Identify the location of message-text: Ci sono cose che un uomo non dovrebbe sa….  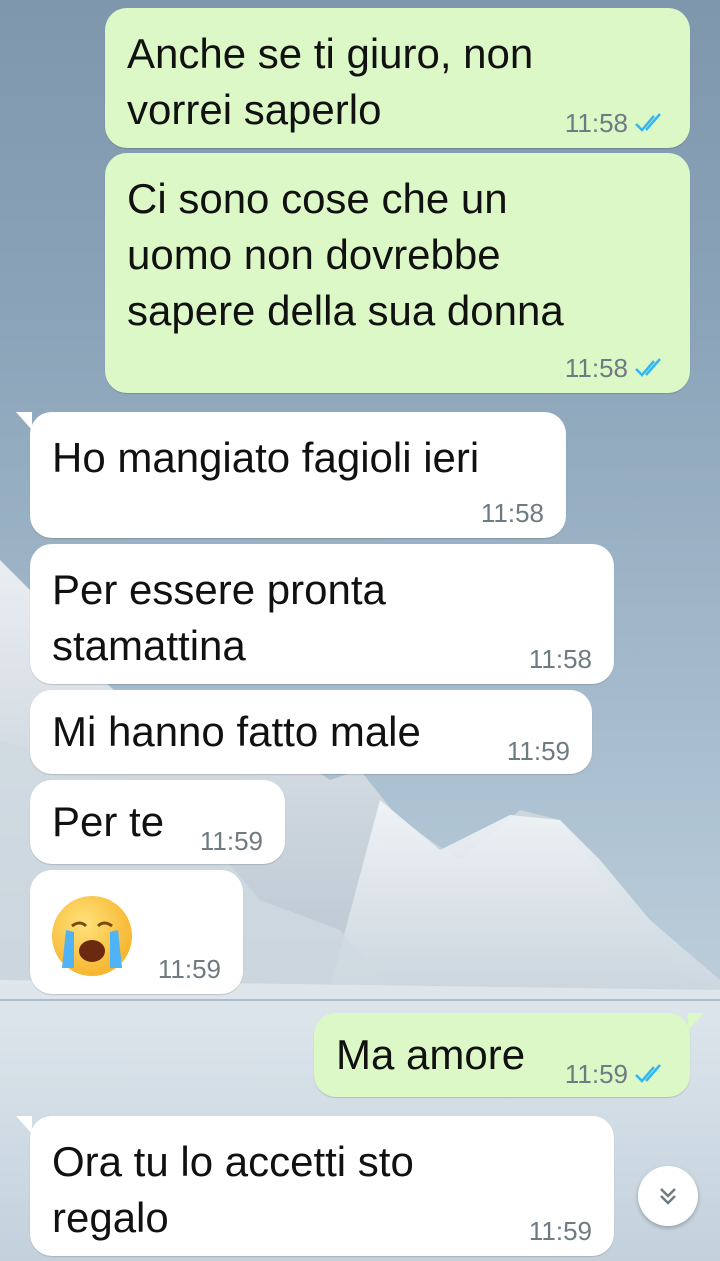
(345, 254).